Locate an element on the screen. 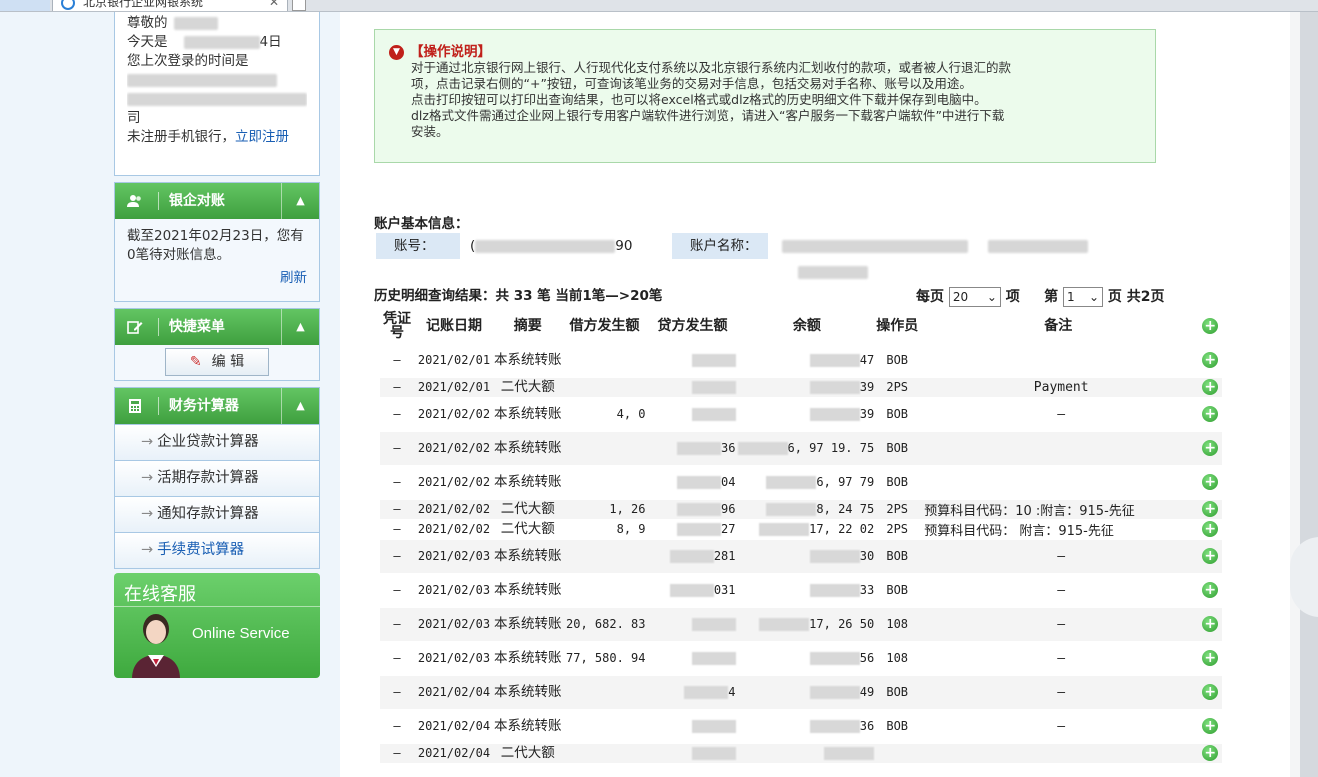  cell-zy-text: 本系统转账 is located at coordinates (528, 657).